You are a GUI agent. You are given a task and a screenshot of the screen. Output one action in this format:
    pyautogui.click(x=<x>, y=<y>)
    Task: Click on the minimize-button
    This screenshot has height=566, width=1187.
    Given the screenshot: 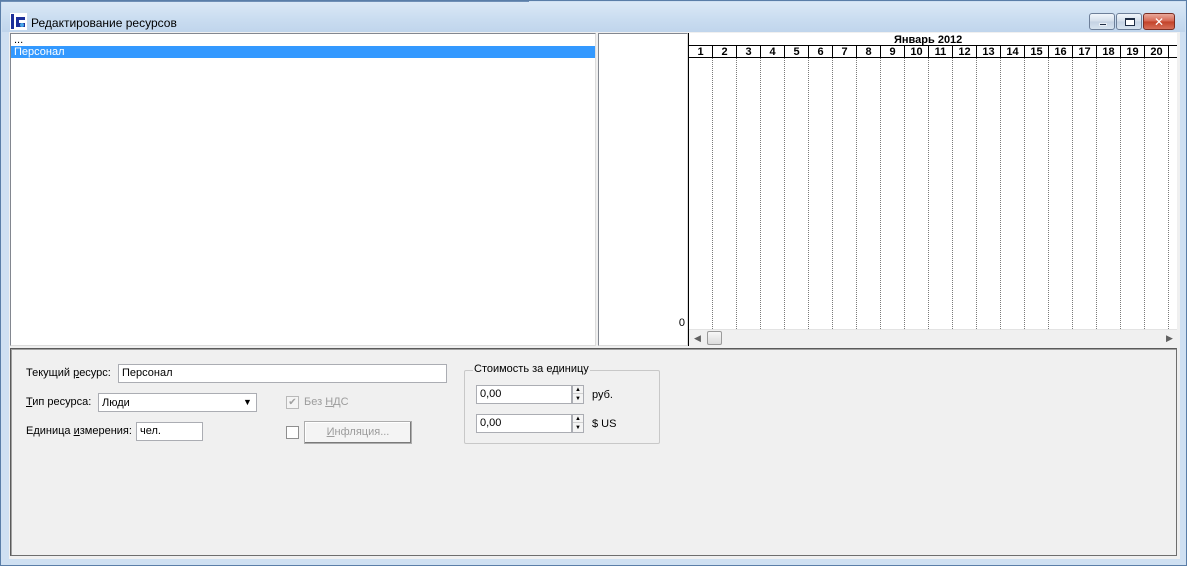 What is the action you would take?
    pyautogui.click(x=1102, y=21)
    